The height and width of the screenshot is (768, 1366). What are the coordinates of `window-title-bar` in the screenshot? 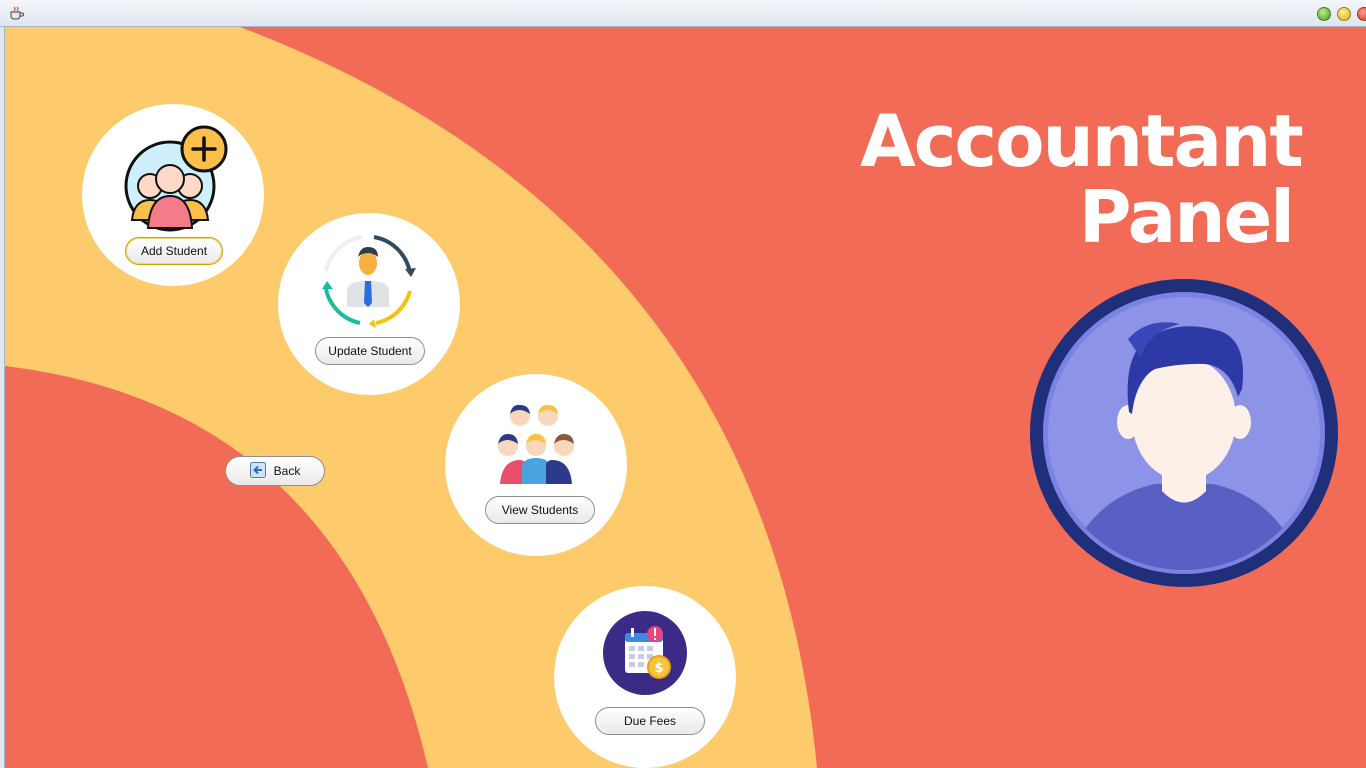 It's located at (683, 13).